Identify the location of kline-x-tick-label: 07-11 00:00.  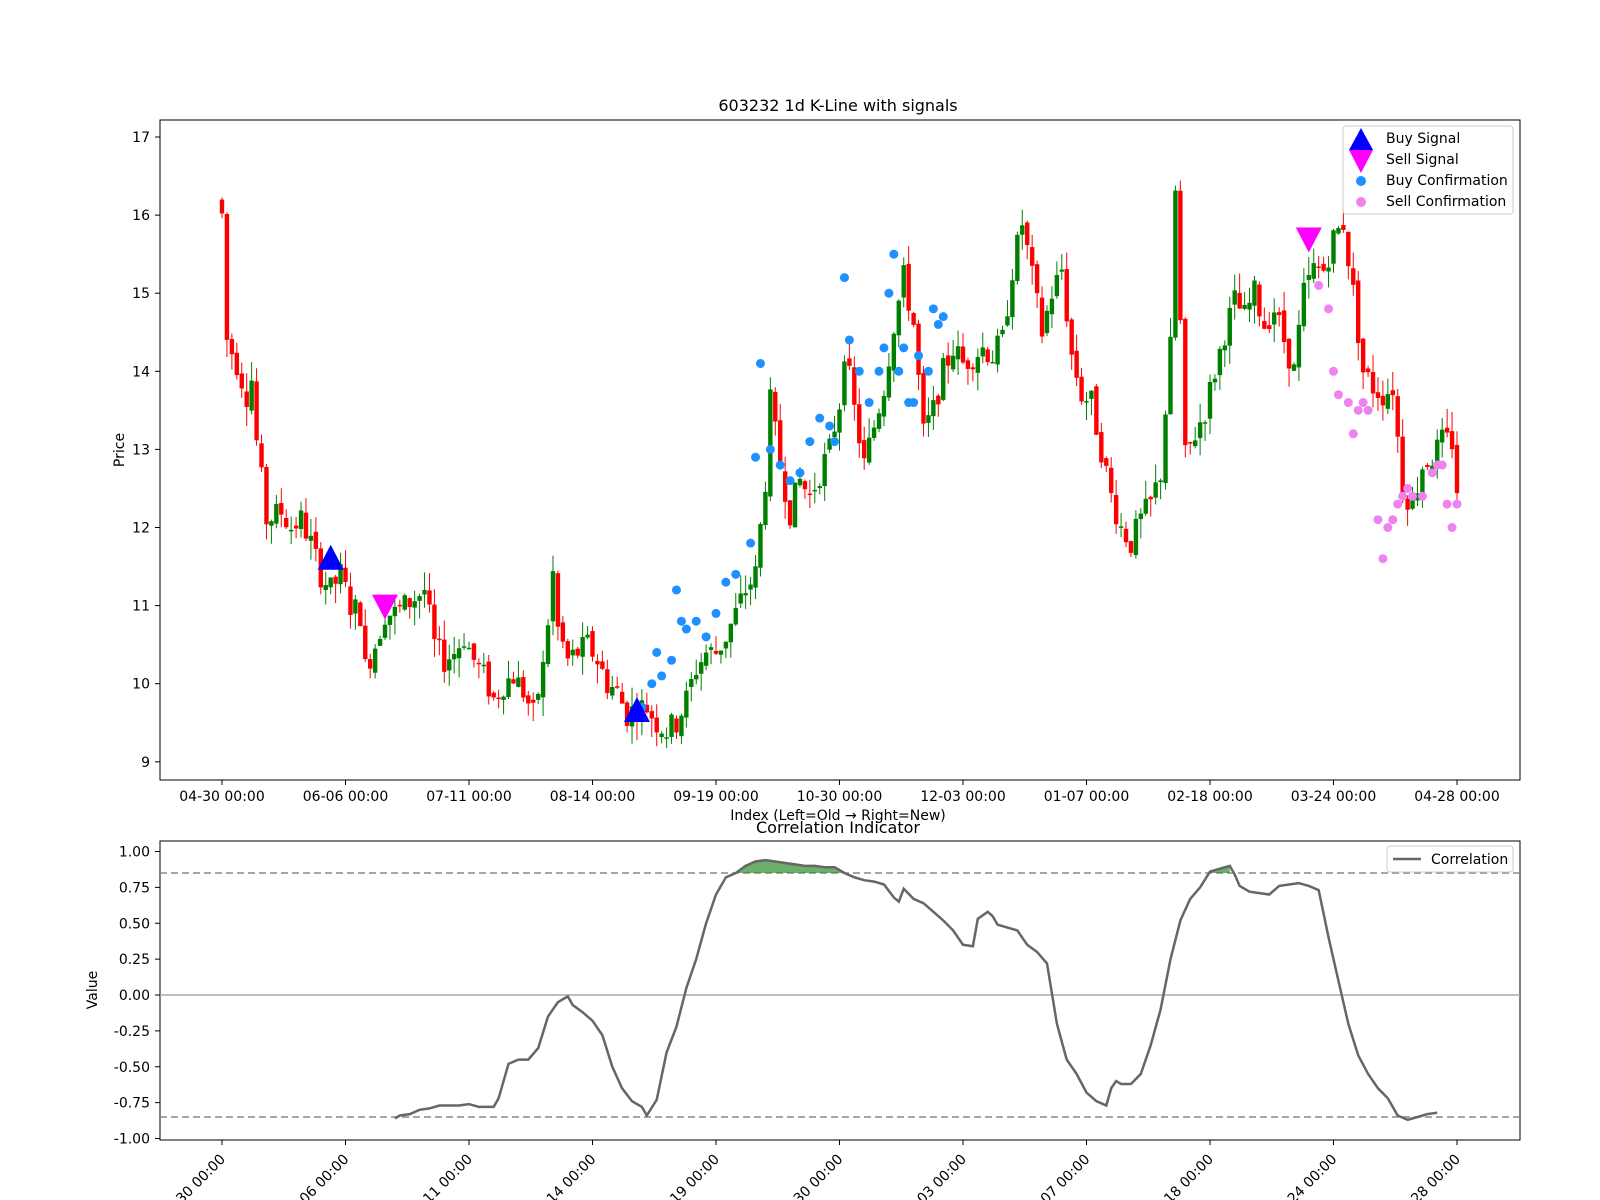
(468, 797).